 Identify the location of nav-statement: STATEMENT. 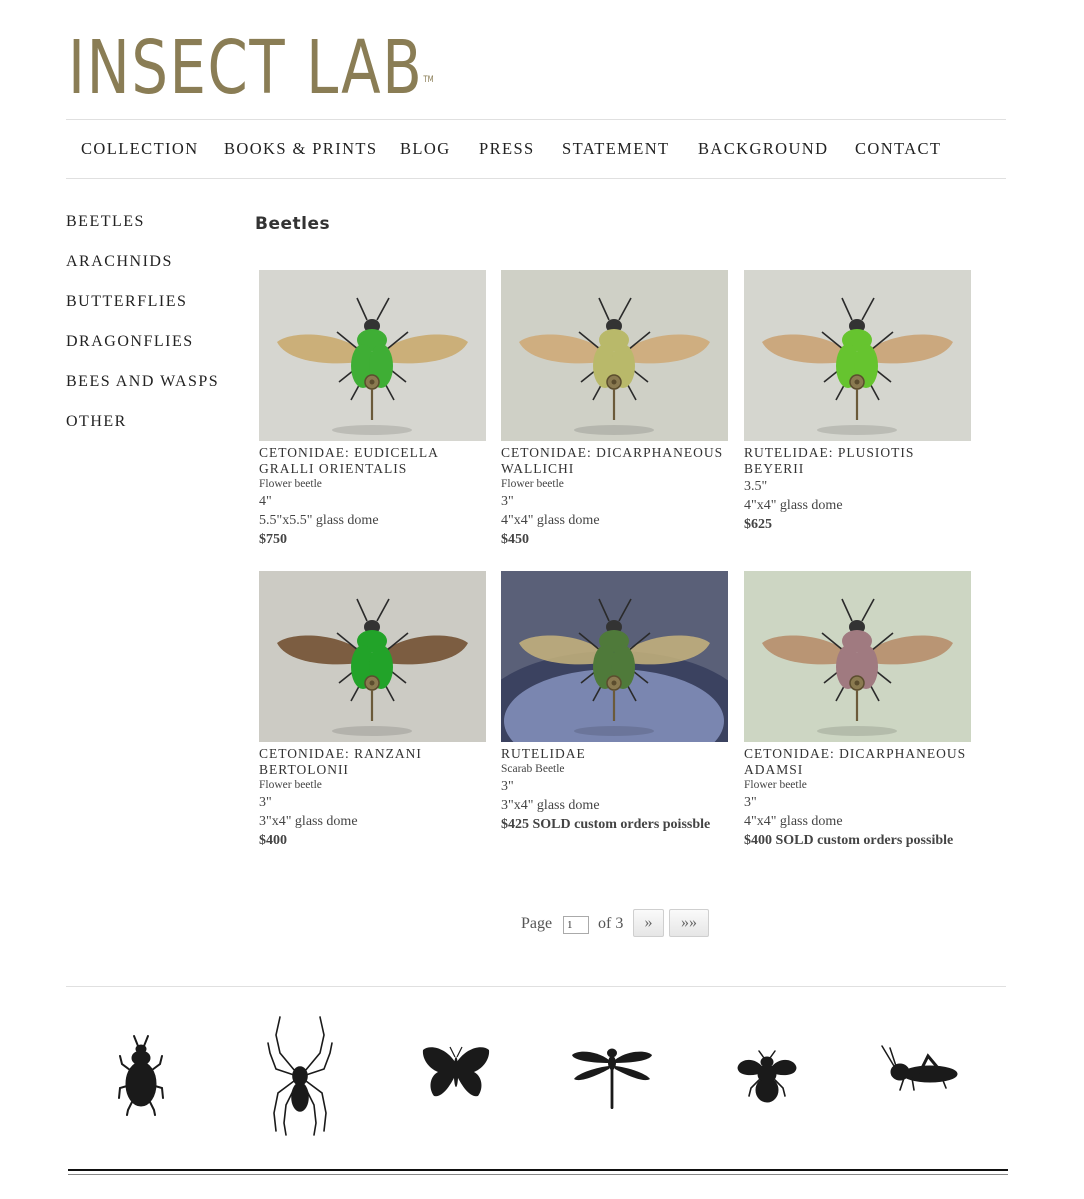
(616, 149).